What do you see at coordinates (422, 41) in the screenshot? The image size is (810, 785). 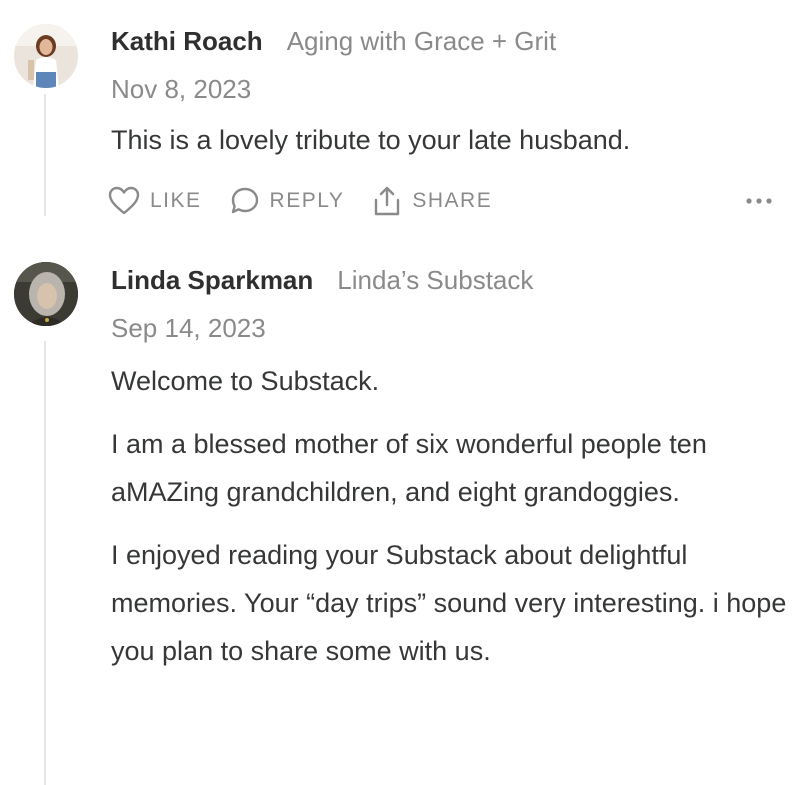 I see `publication-name: Aging with Grace + Grit` at bounding box center [422, 41].